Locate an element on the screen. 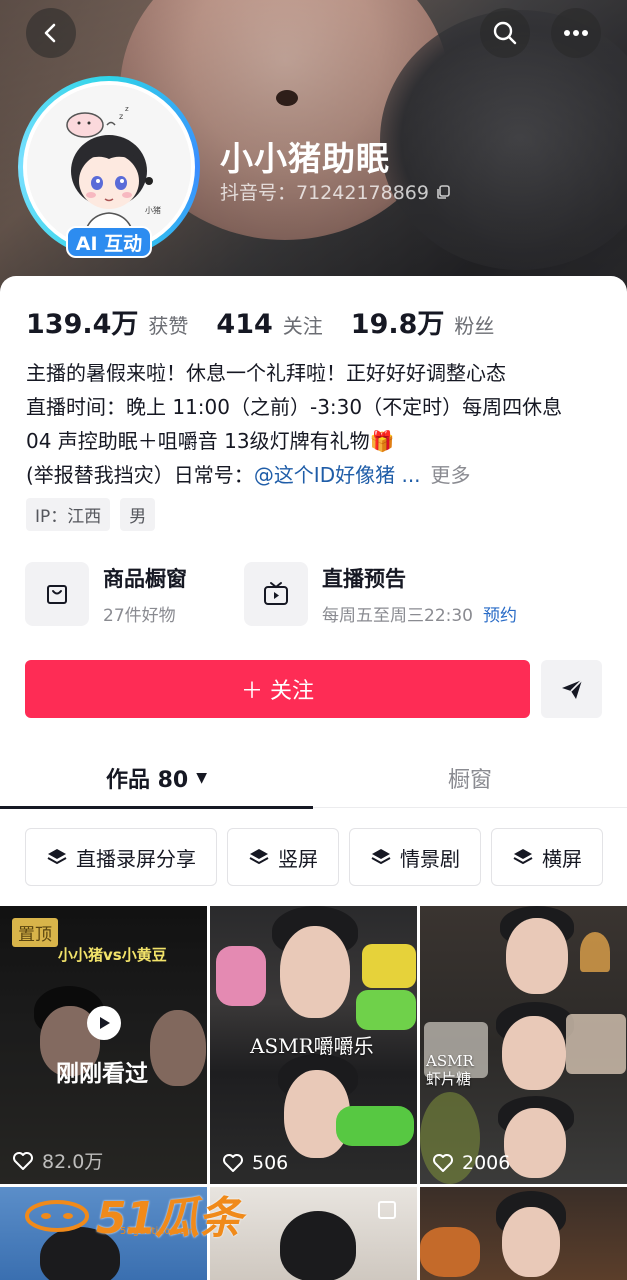 The image size is (627, 1280). bio-more-button: 更多 is located at coordinates (451, 475).